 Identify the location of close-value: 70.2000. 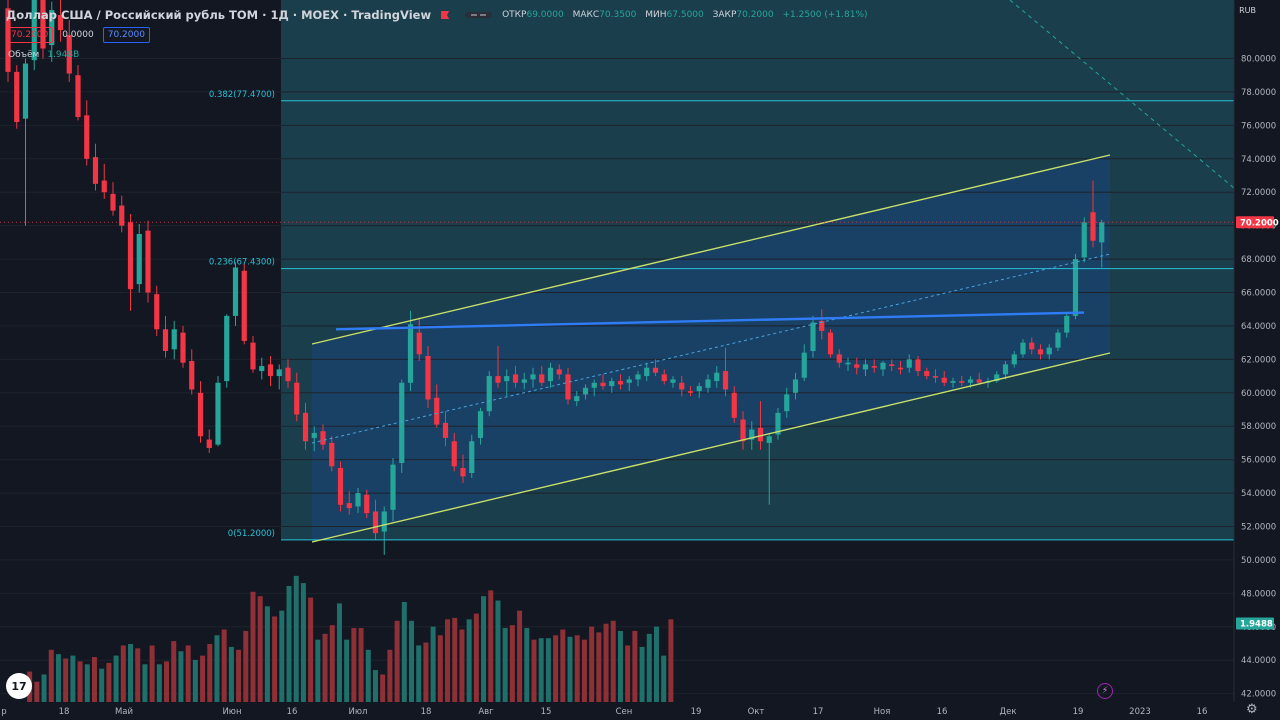
(755, 15).